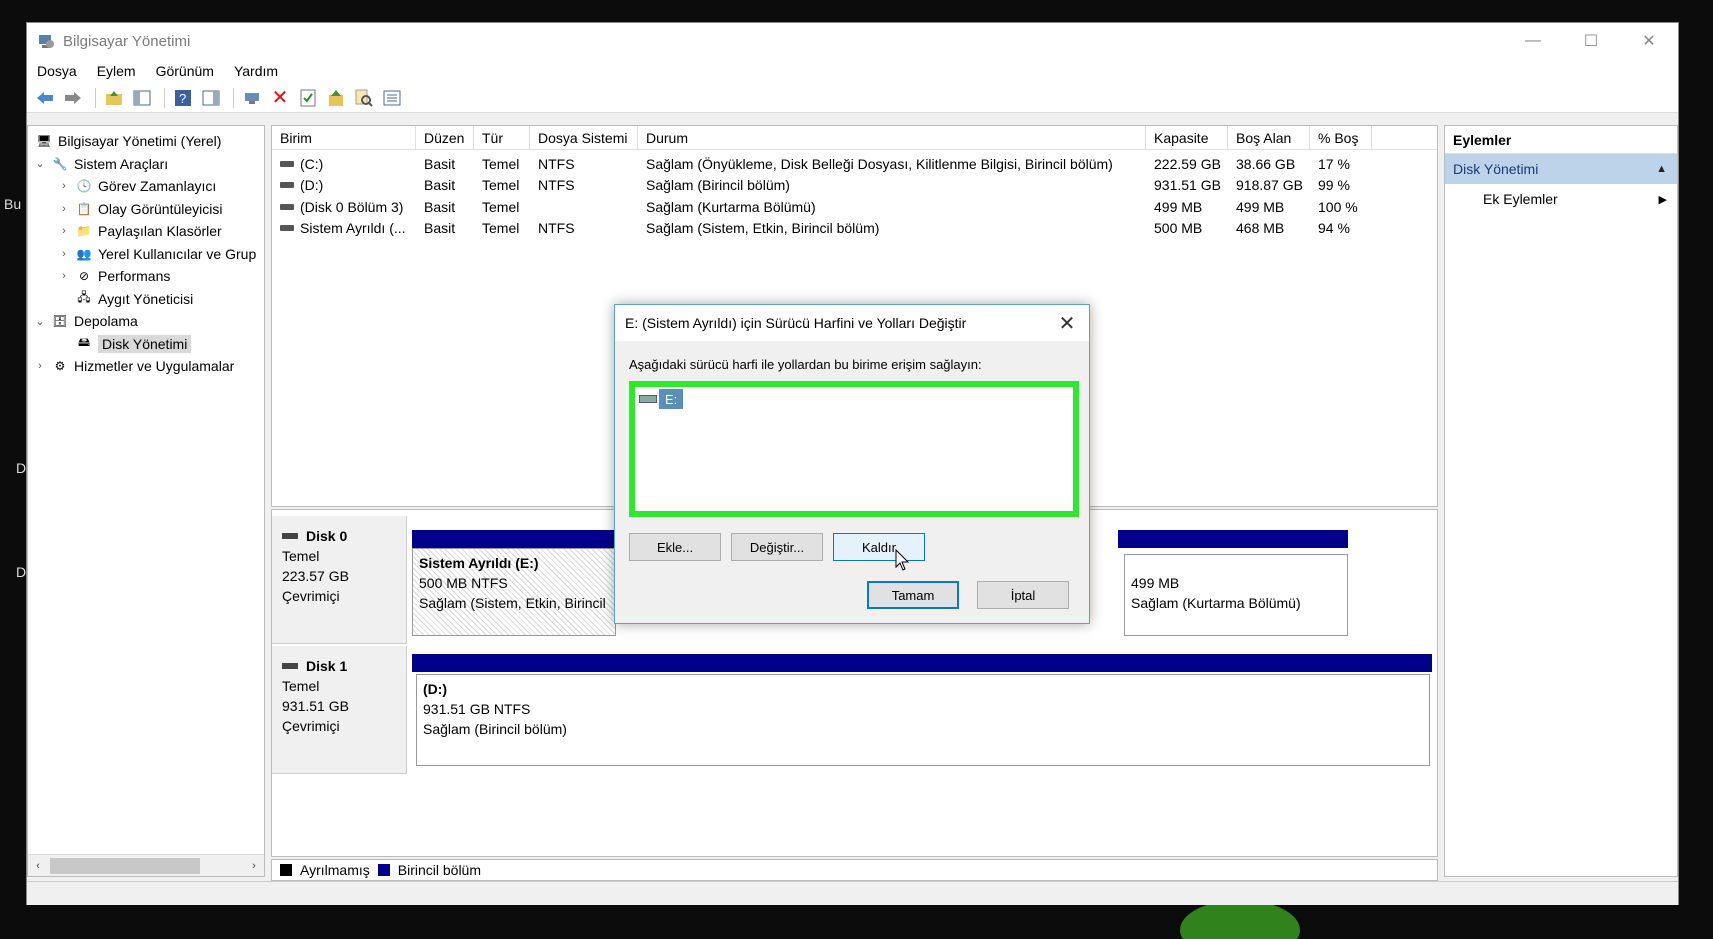  What do you see at coordinates (146, 231) in the screenshot?
I see `tree-item-shared-folders: › 📁 Paylaşılan Klasörler` at bounding box center [146, 231].